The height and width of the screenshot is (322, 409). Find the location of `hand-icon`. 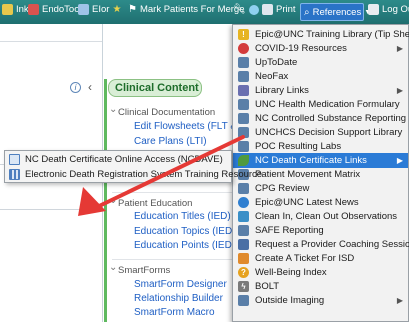

hand-icon is located at coordinates (243, 216).